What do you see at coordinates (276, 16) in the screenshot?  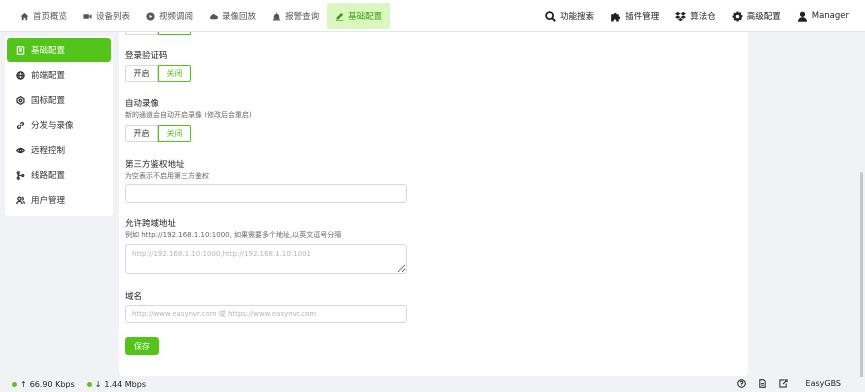 I see `alarm-icon` at bounding box center [276, 16].